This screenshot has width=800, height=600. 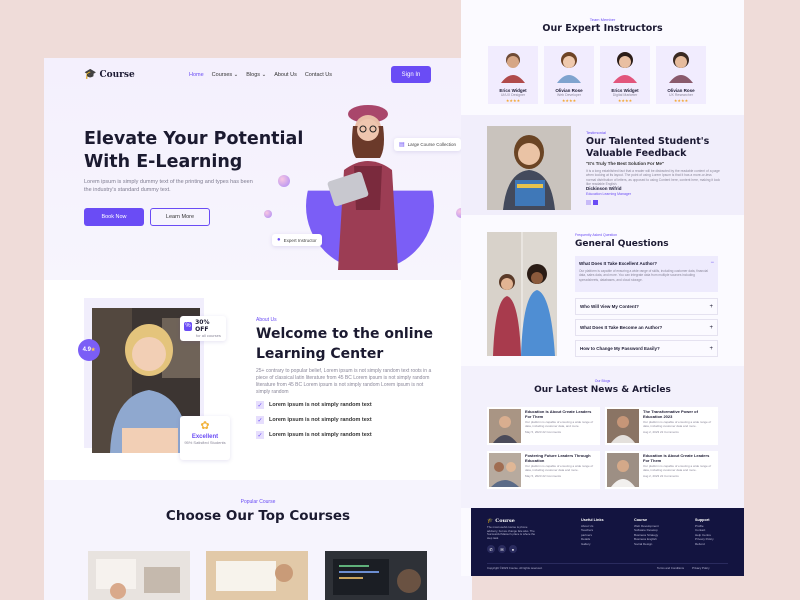 What do you see at coordinates (607, 563) in the screenshot?
I see `footer-divider` at bounding box center [607, 563].